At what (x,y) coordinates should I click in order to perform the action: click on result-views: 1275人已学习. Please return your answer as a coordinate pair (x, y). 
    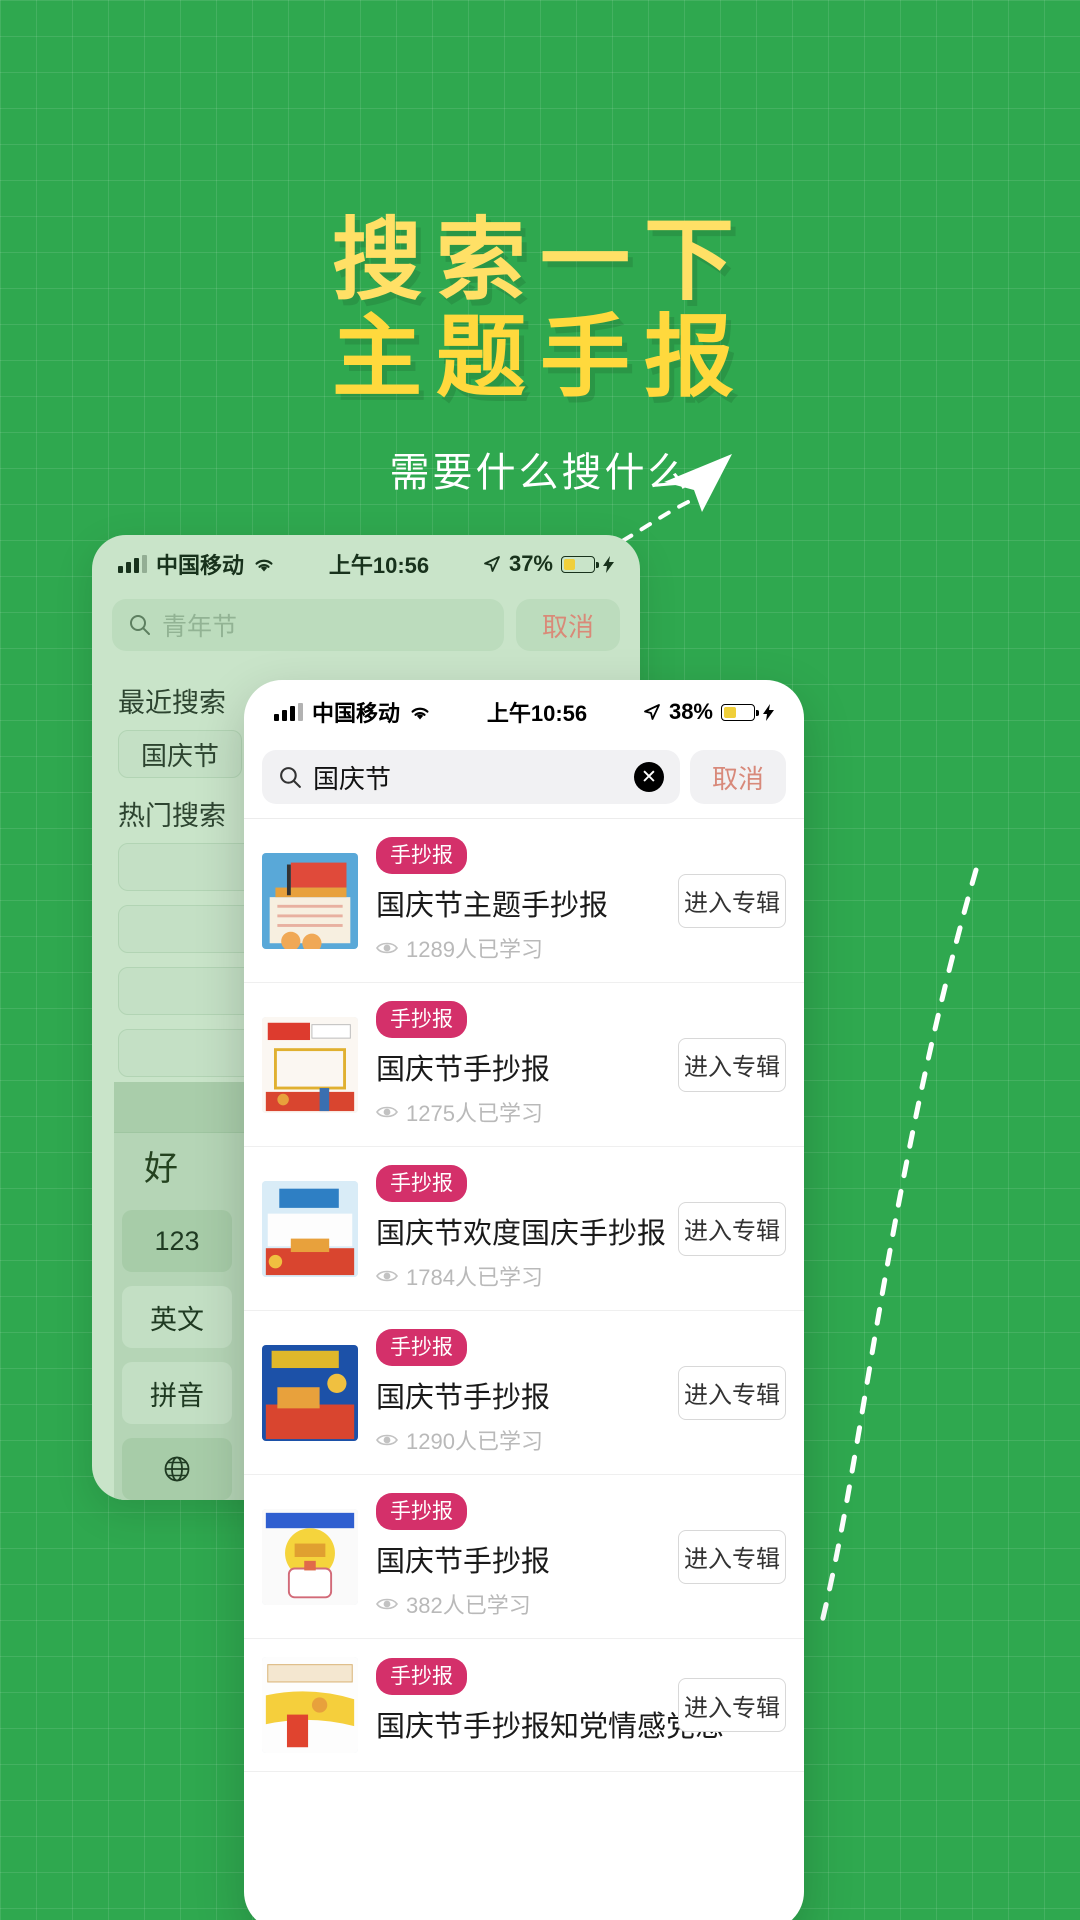
    Looking at the image, I should click on (518, 1112).